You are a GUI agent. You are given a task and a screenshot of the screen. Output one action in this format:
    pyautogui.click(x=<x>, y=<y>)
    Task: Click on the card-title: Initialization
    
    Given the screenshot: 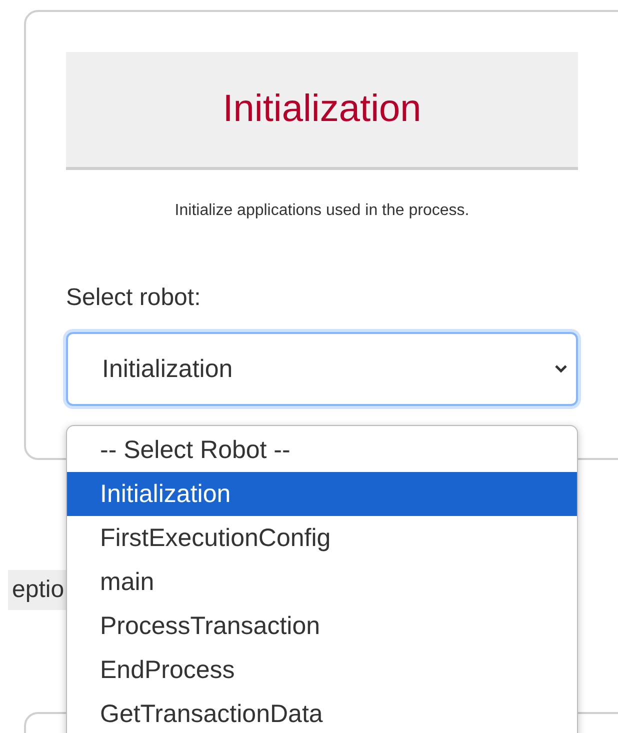 What is the action you would take?
    pyautogui.click(x=322, y=109)
    